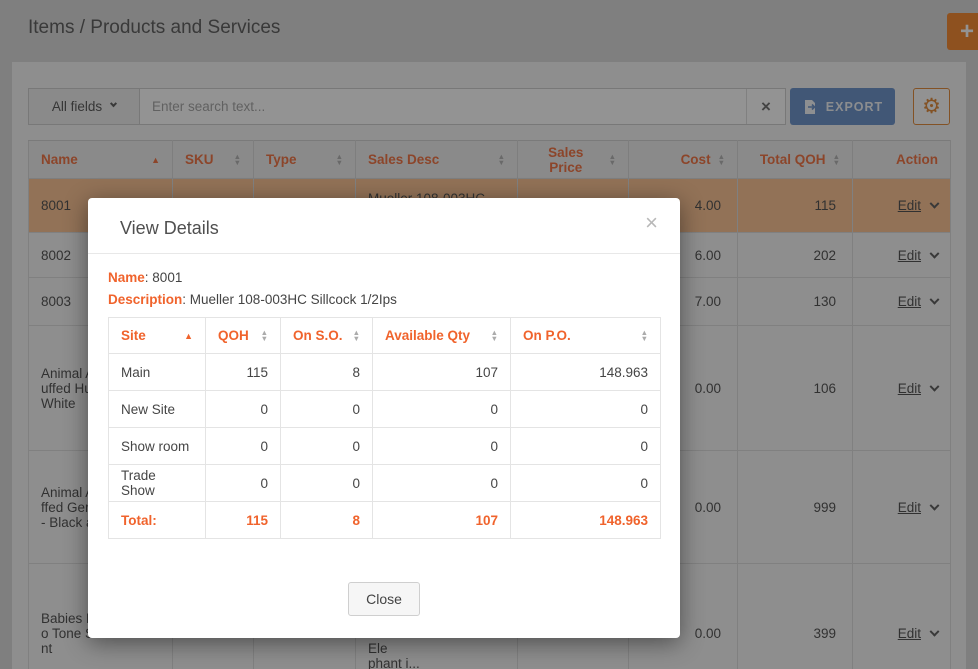 The width and height of the screenshot is (978, 669). Describe the element at coordinates (243, 520) in the screenshot. I see `cell-total-qoh: 115` at that location.